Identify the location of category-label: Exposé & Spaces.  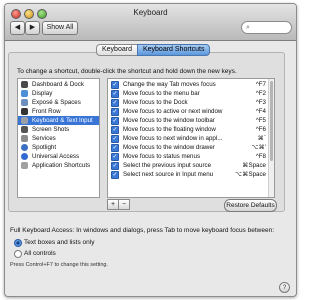
(56, 102).